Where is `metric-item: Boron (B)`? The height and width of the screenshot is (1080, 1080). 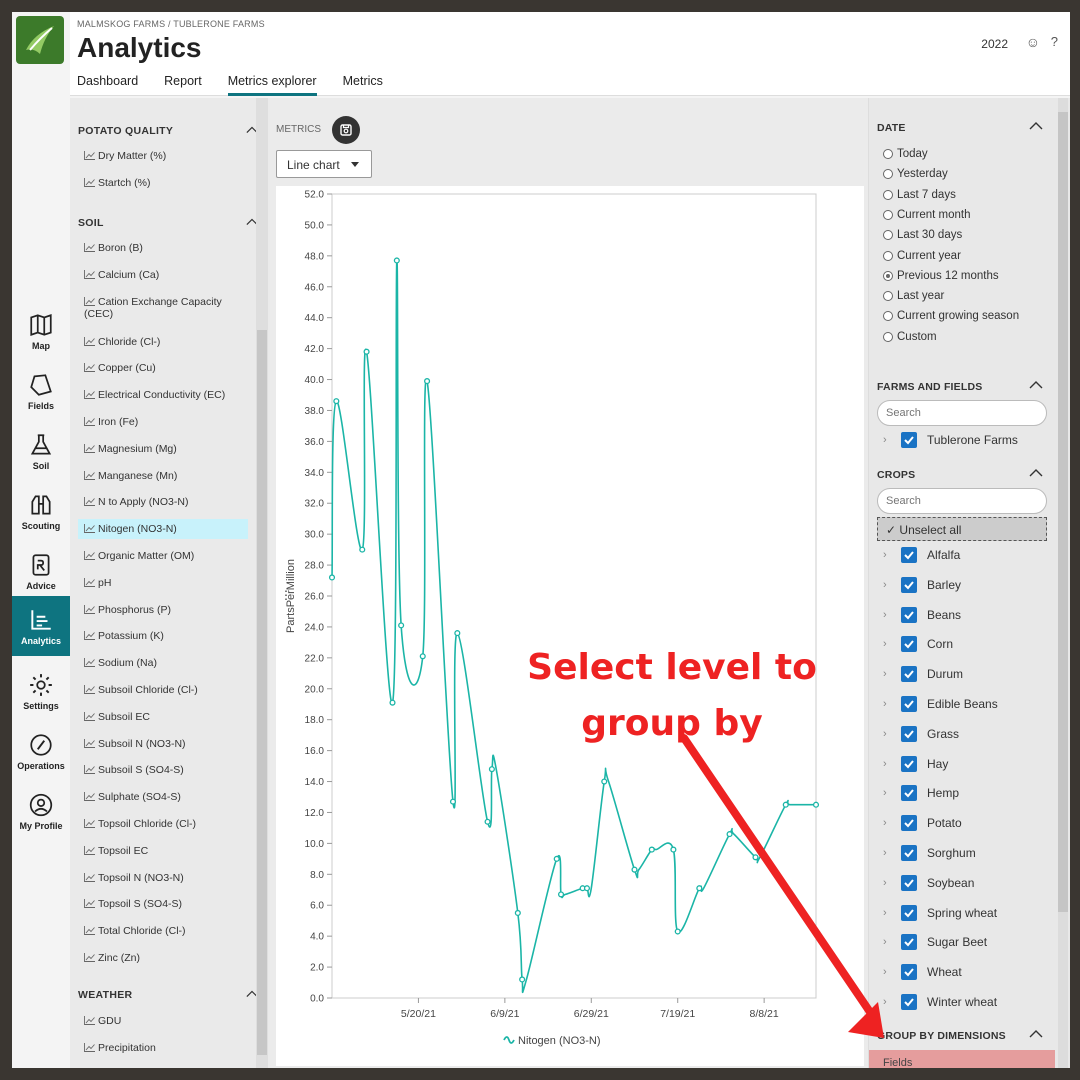
metric-item: Boron (B) is located at coordinates (163, 248).